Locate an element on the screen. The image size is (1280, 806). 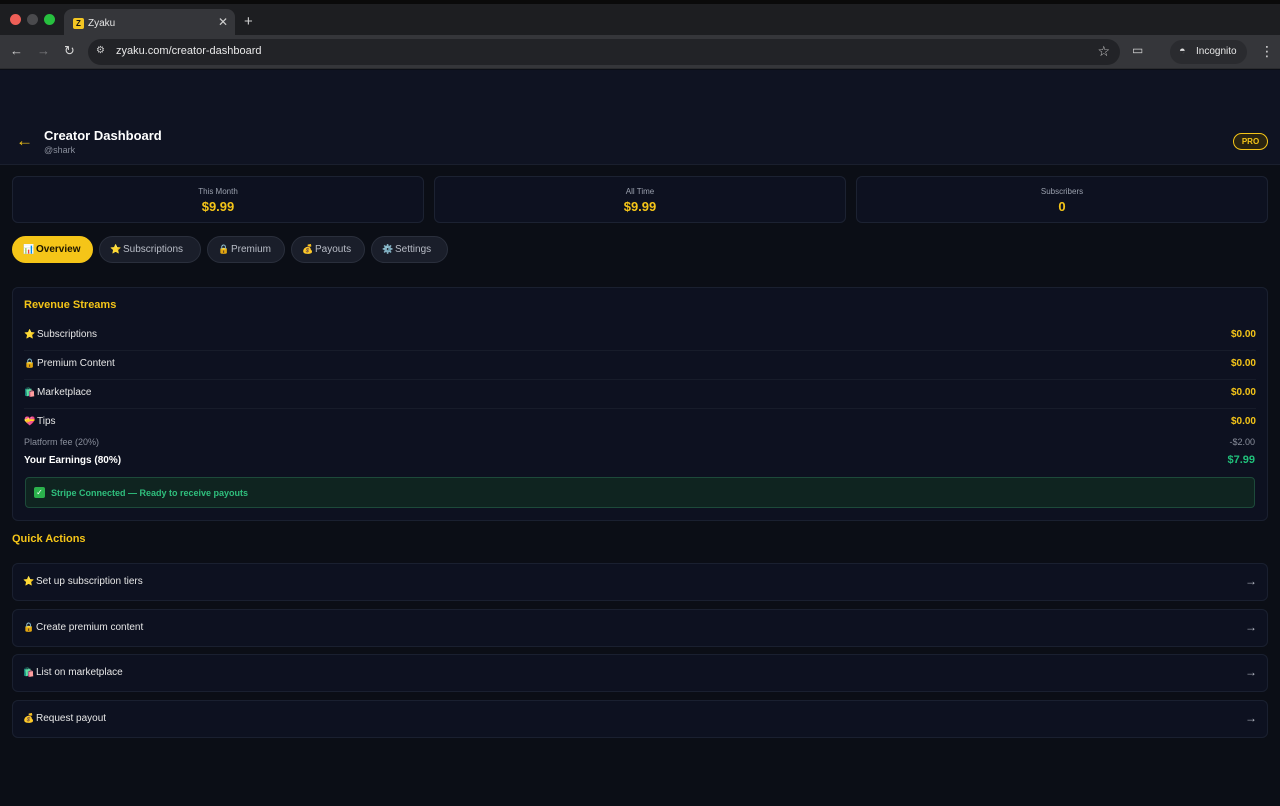
site-settings-icon: ⚙ is located at coordinates (103, 52).